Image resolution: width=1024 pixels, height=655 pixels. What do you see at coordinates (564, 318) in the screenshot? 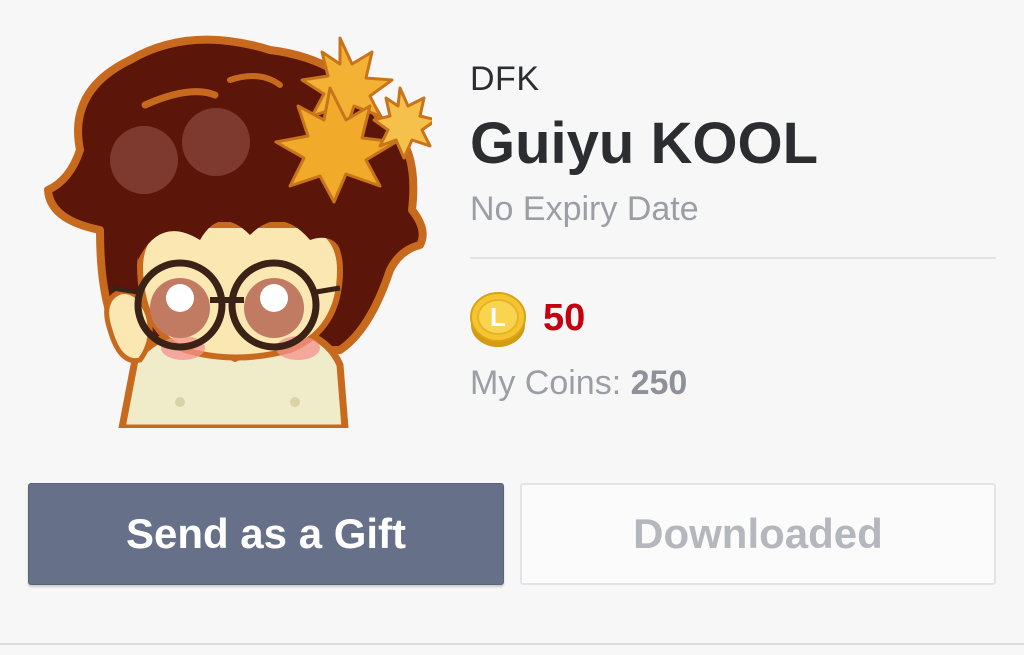
I see `price-value: 50` at bounding box center [564, 318].